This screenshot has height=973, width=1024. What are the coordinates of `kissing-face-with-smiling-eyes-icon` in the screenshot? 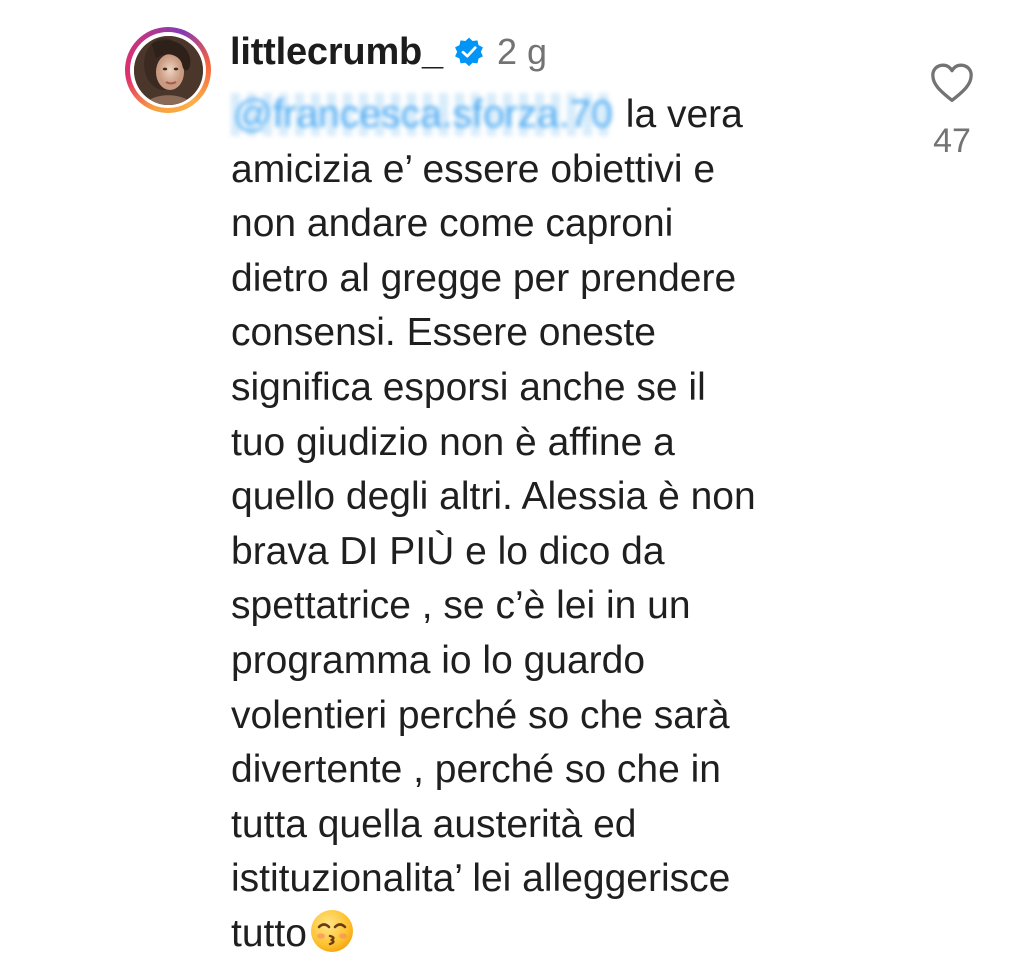 It's located at (332, 931).